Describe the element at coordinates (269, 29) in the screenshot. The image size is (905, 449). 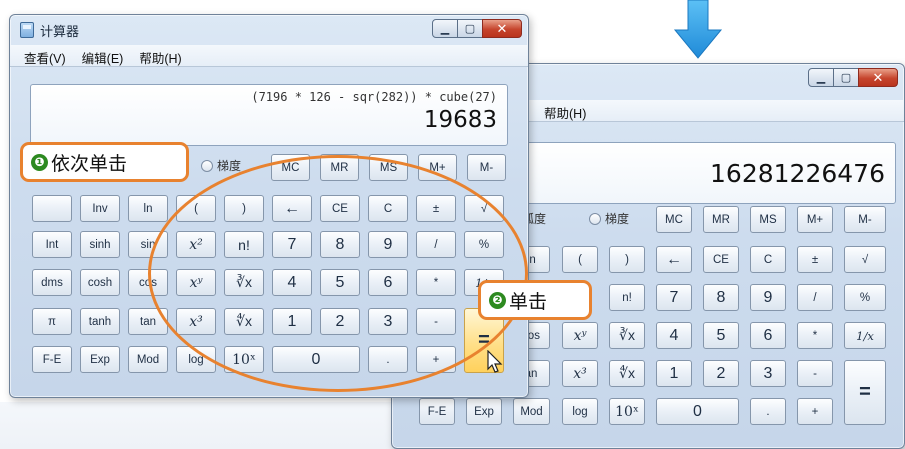
I see `title-bar: 计算器 ▁ ▢ ✕` at that location.